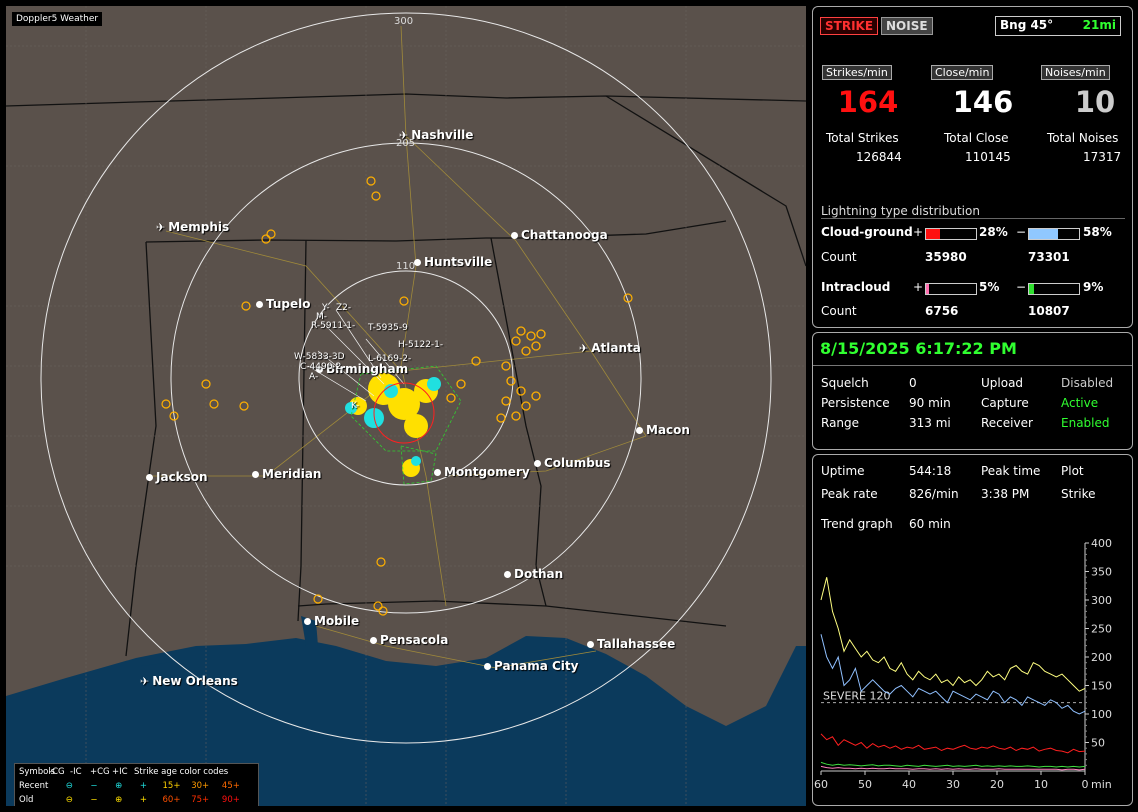 The width and height of the screenshot is (1138, 812). What do you see at coordinates (913, 383) in the screenshot?
I see `squelch-value: 0` at bounding box center [913, 383].